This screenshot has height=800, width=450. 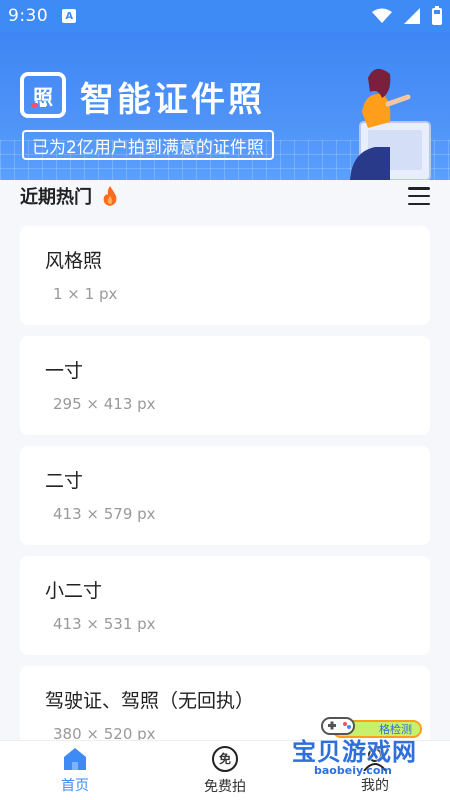 What do you see at coordinates (437, 15) in the screenshot?
I see `battery-icon` at bounding box center [437, 15].